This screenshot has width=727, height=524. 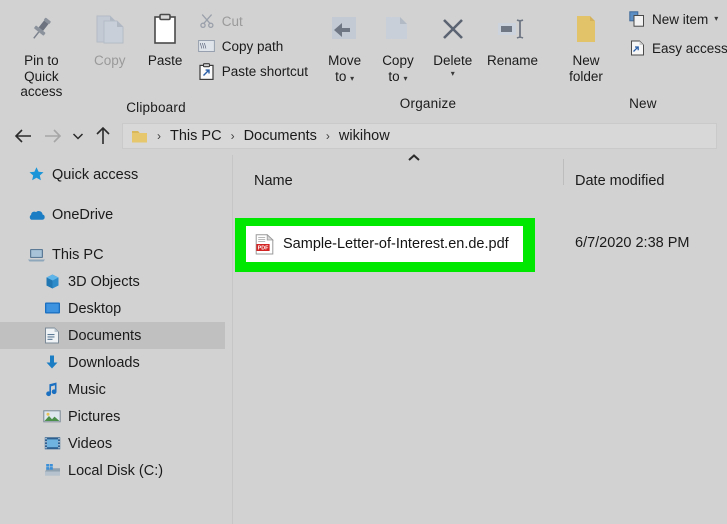 I want to click on pdf-file-icon: PDF, so click(x=264, y=244).